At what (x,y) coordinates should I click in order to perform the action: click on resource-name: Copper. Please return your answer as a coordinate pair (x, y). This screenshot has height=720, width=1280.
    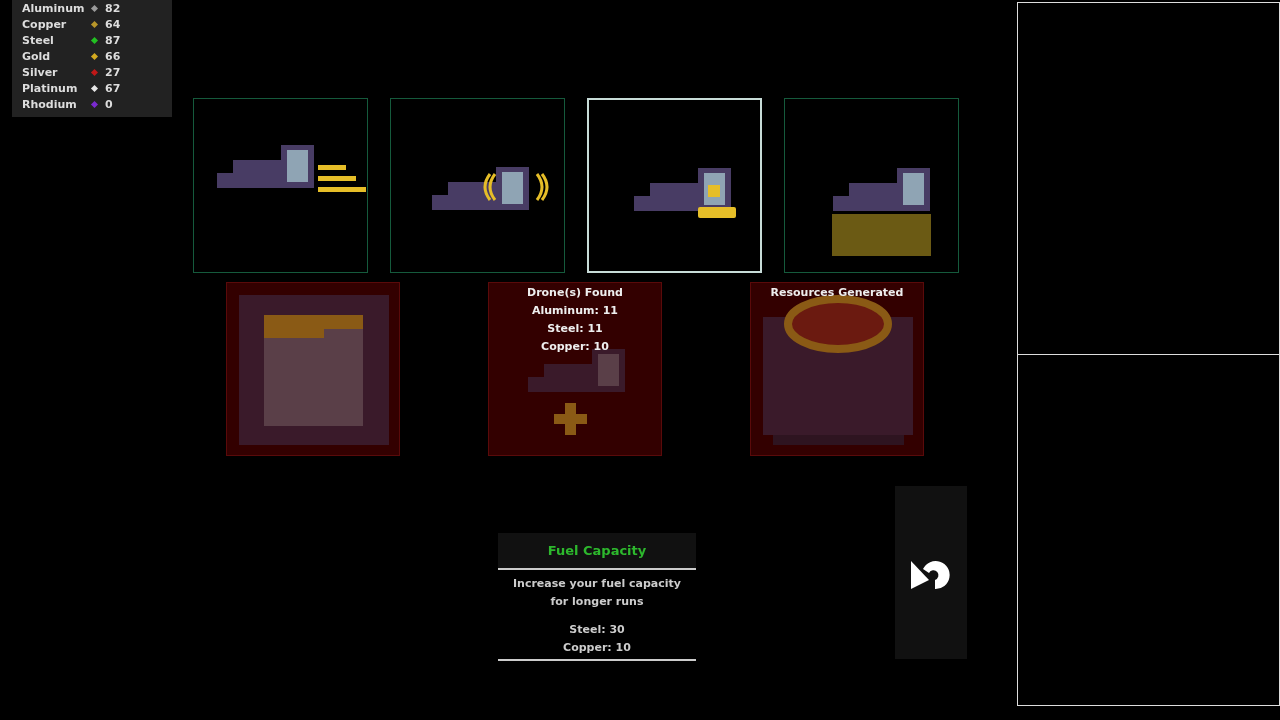
    Looking at the image, I should click on (45, 24).